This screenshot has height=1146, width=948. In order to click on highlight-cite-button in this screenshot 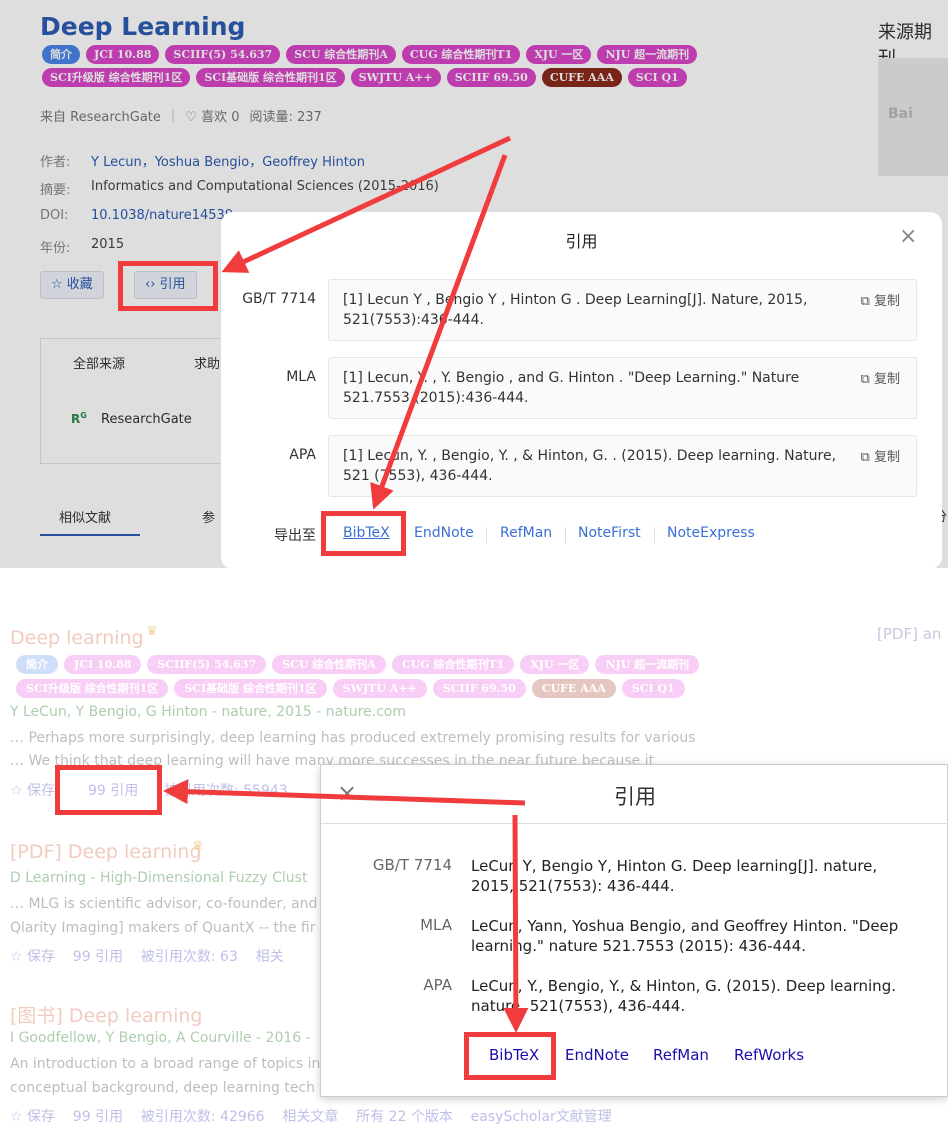, I will do `click(168, 286)`.